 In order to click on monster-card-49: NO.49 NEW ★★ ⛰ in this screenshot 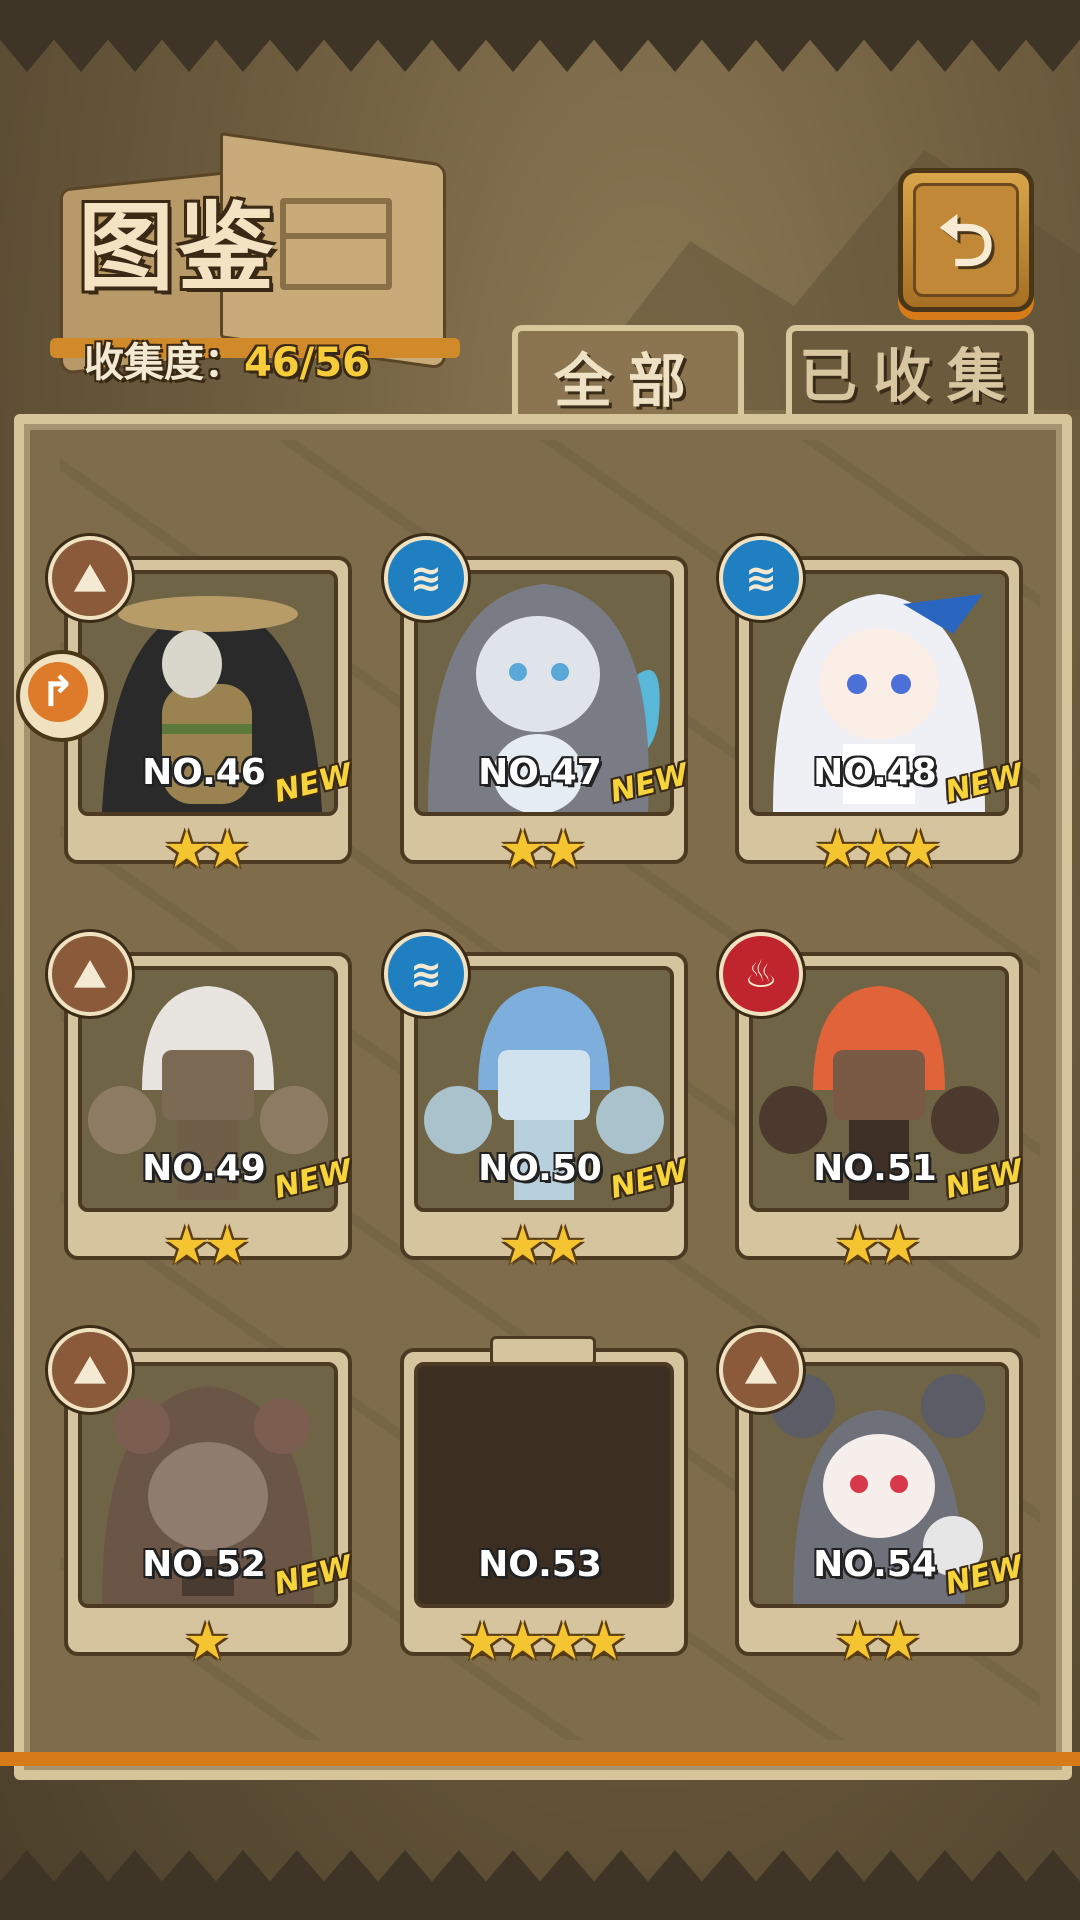, I will do `click(202, 1102)`.